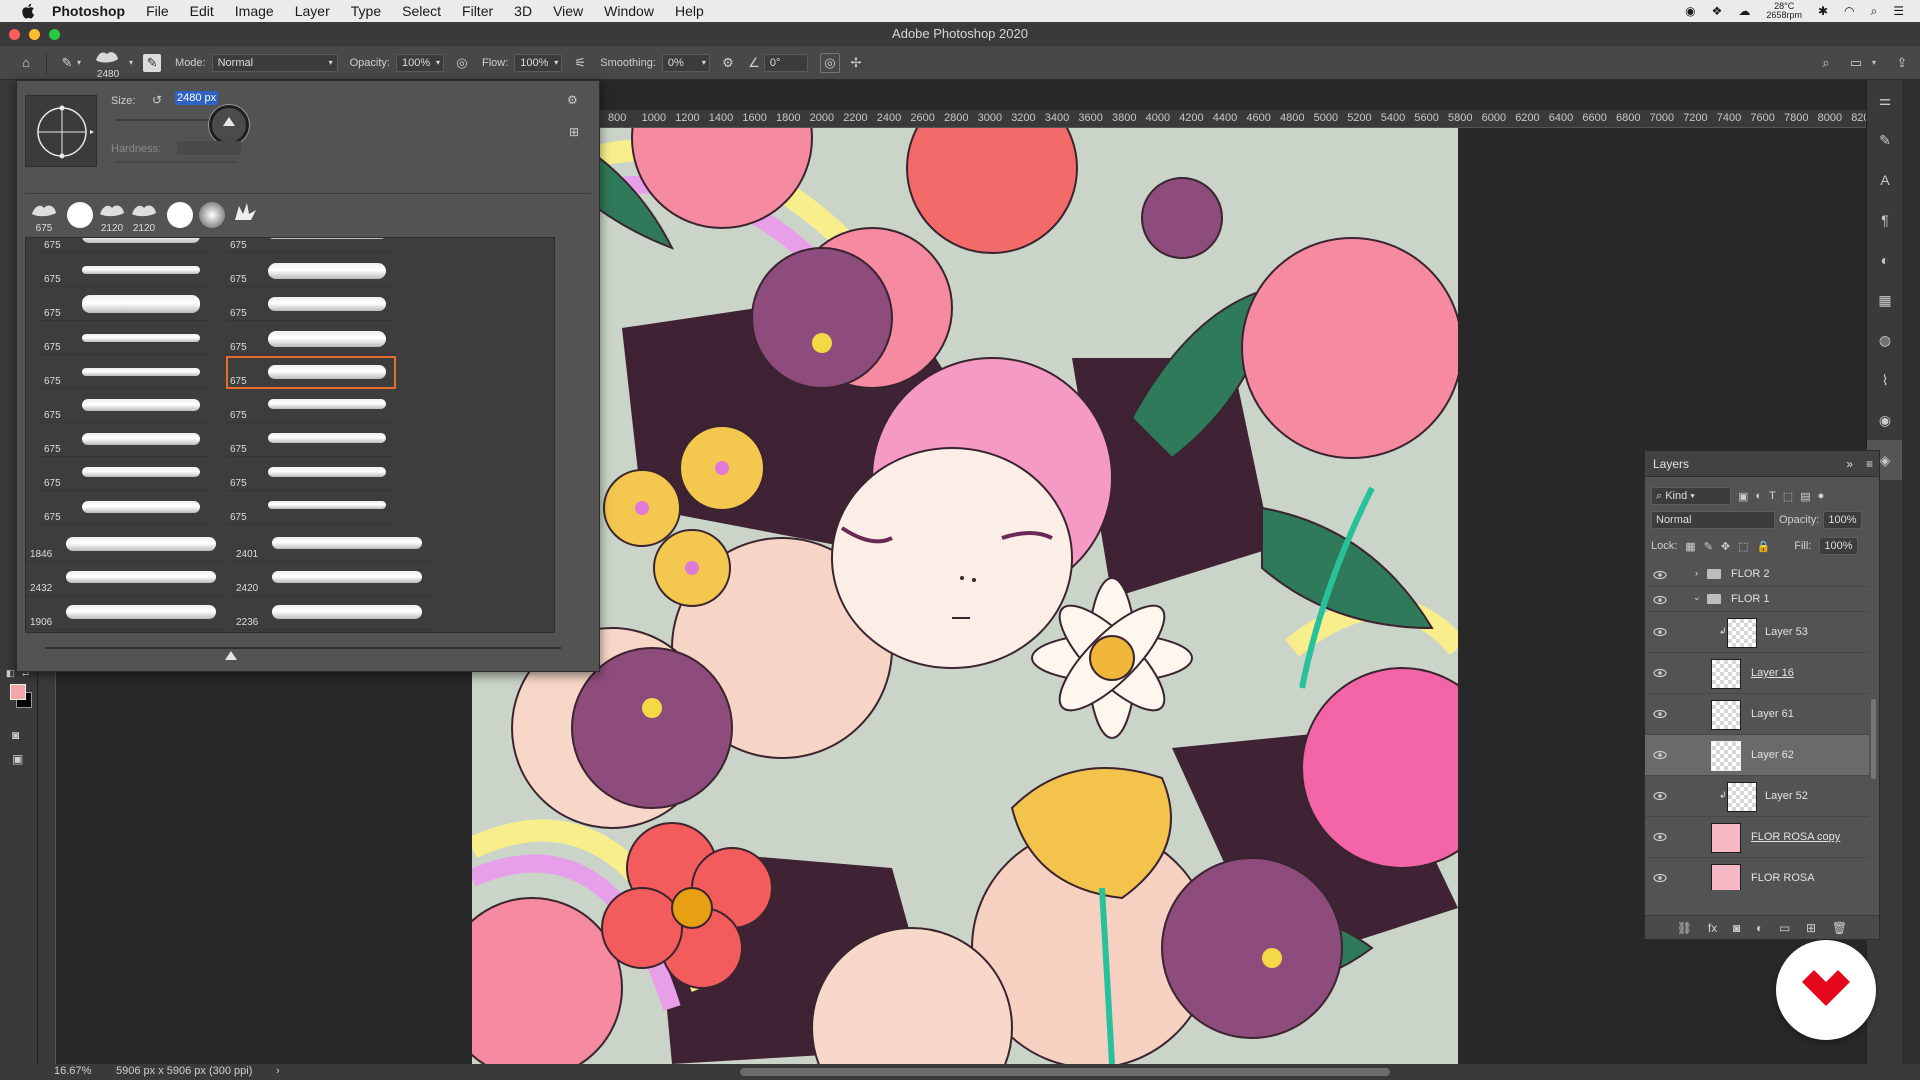 The height and width of the screenshot is (1080, 1920). What do you see at coordinates (332, 545) in the screenshot?
I see `brush-preset: 2401` at bounding box center [332, 545].